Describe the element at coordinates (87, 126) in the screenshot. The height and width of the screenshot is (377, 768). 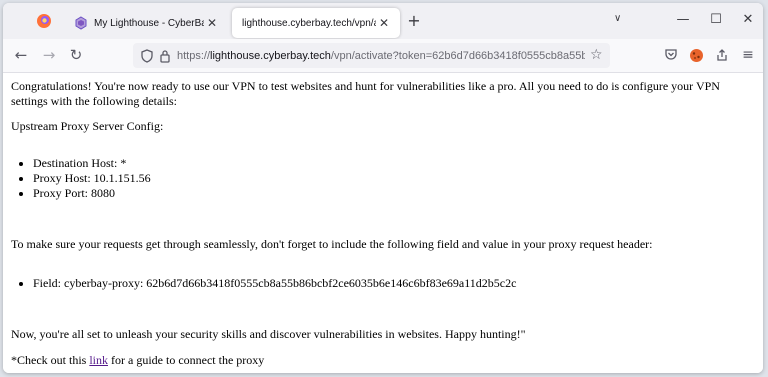
I see `upstream-heading: Upstream Proxy Server Config:` at that location.